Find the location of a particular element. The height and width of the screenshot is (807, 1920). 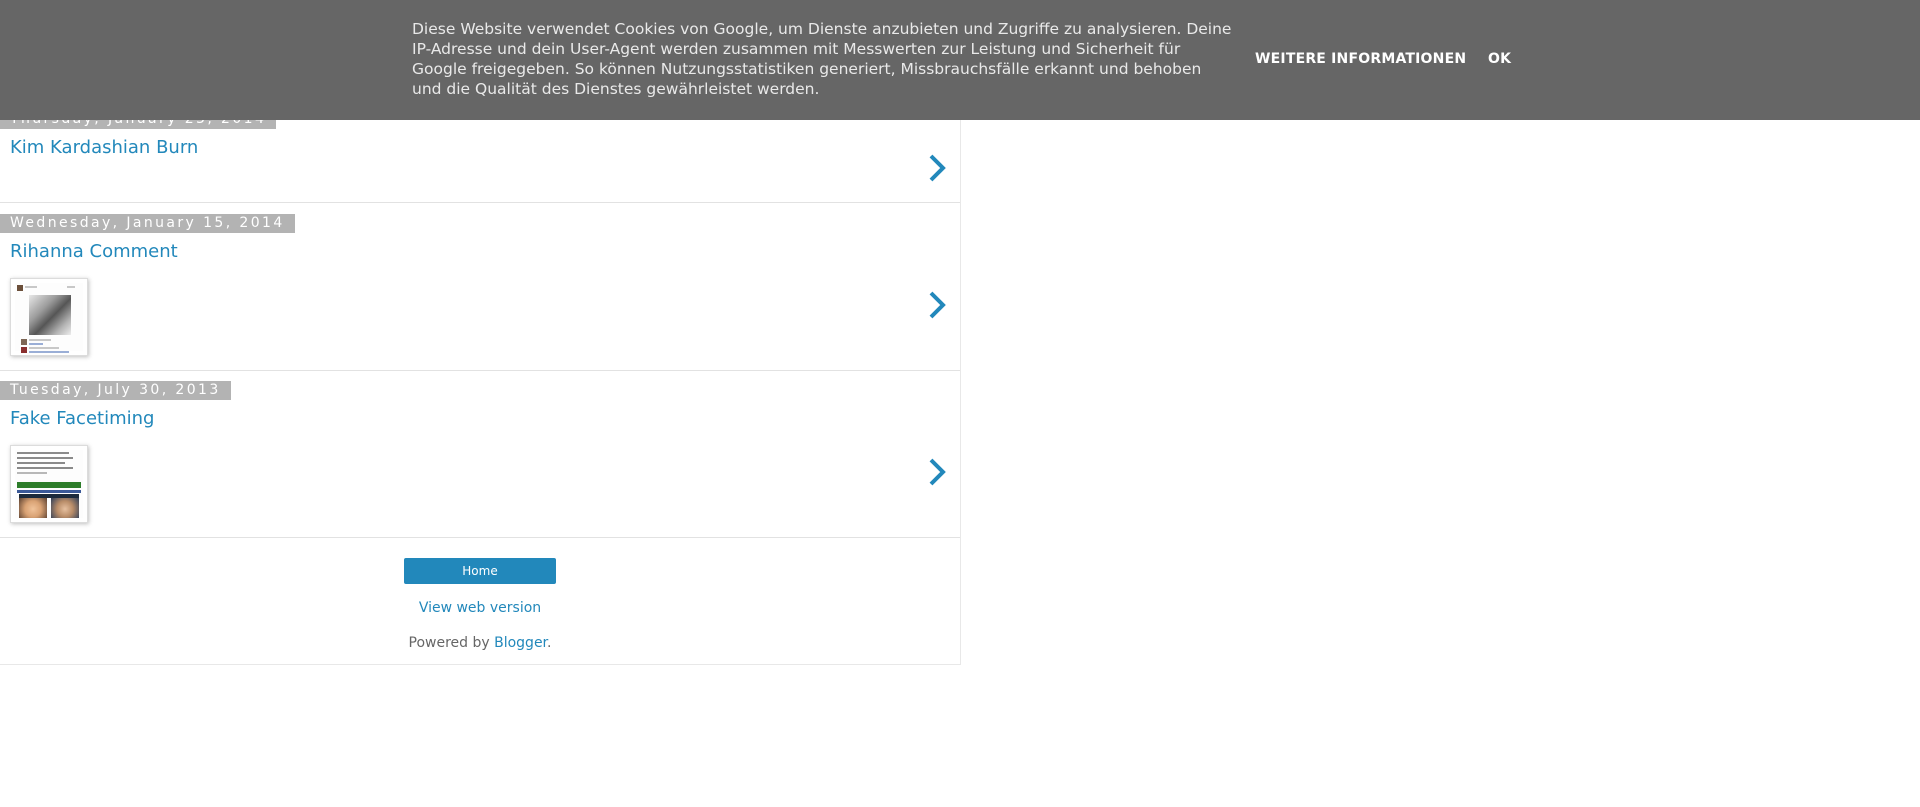

date-header: Tuesday, July 30, 2013 is located at coordinates (115, 390).